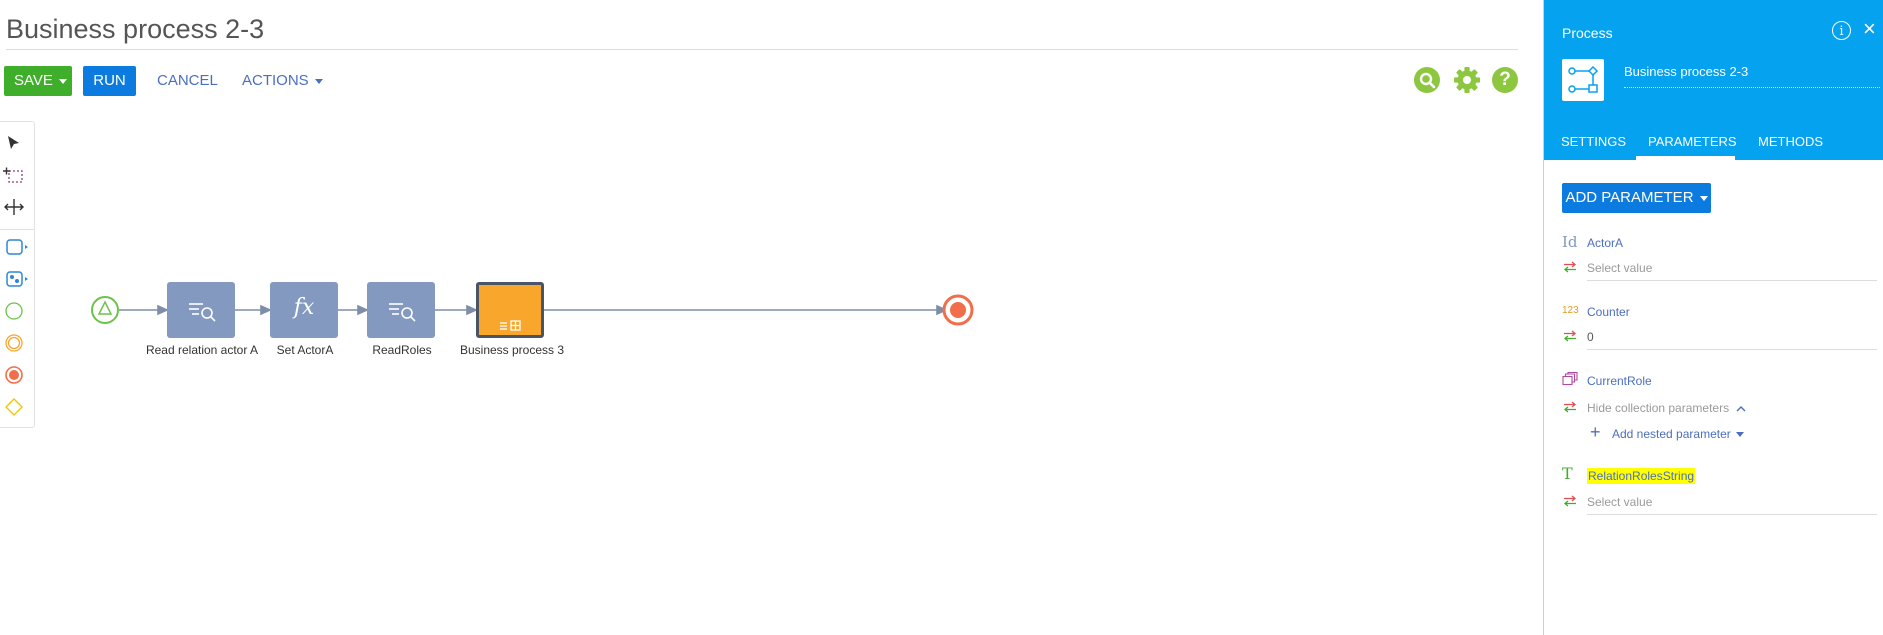 This screenshot has width=1883, height=635. Describe the element at coordinates (14, 247) in the screenshot. I see `task-element-icon` at that location.